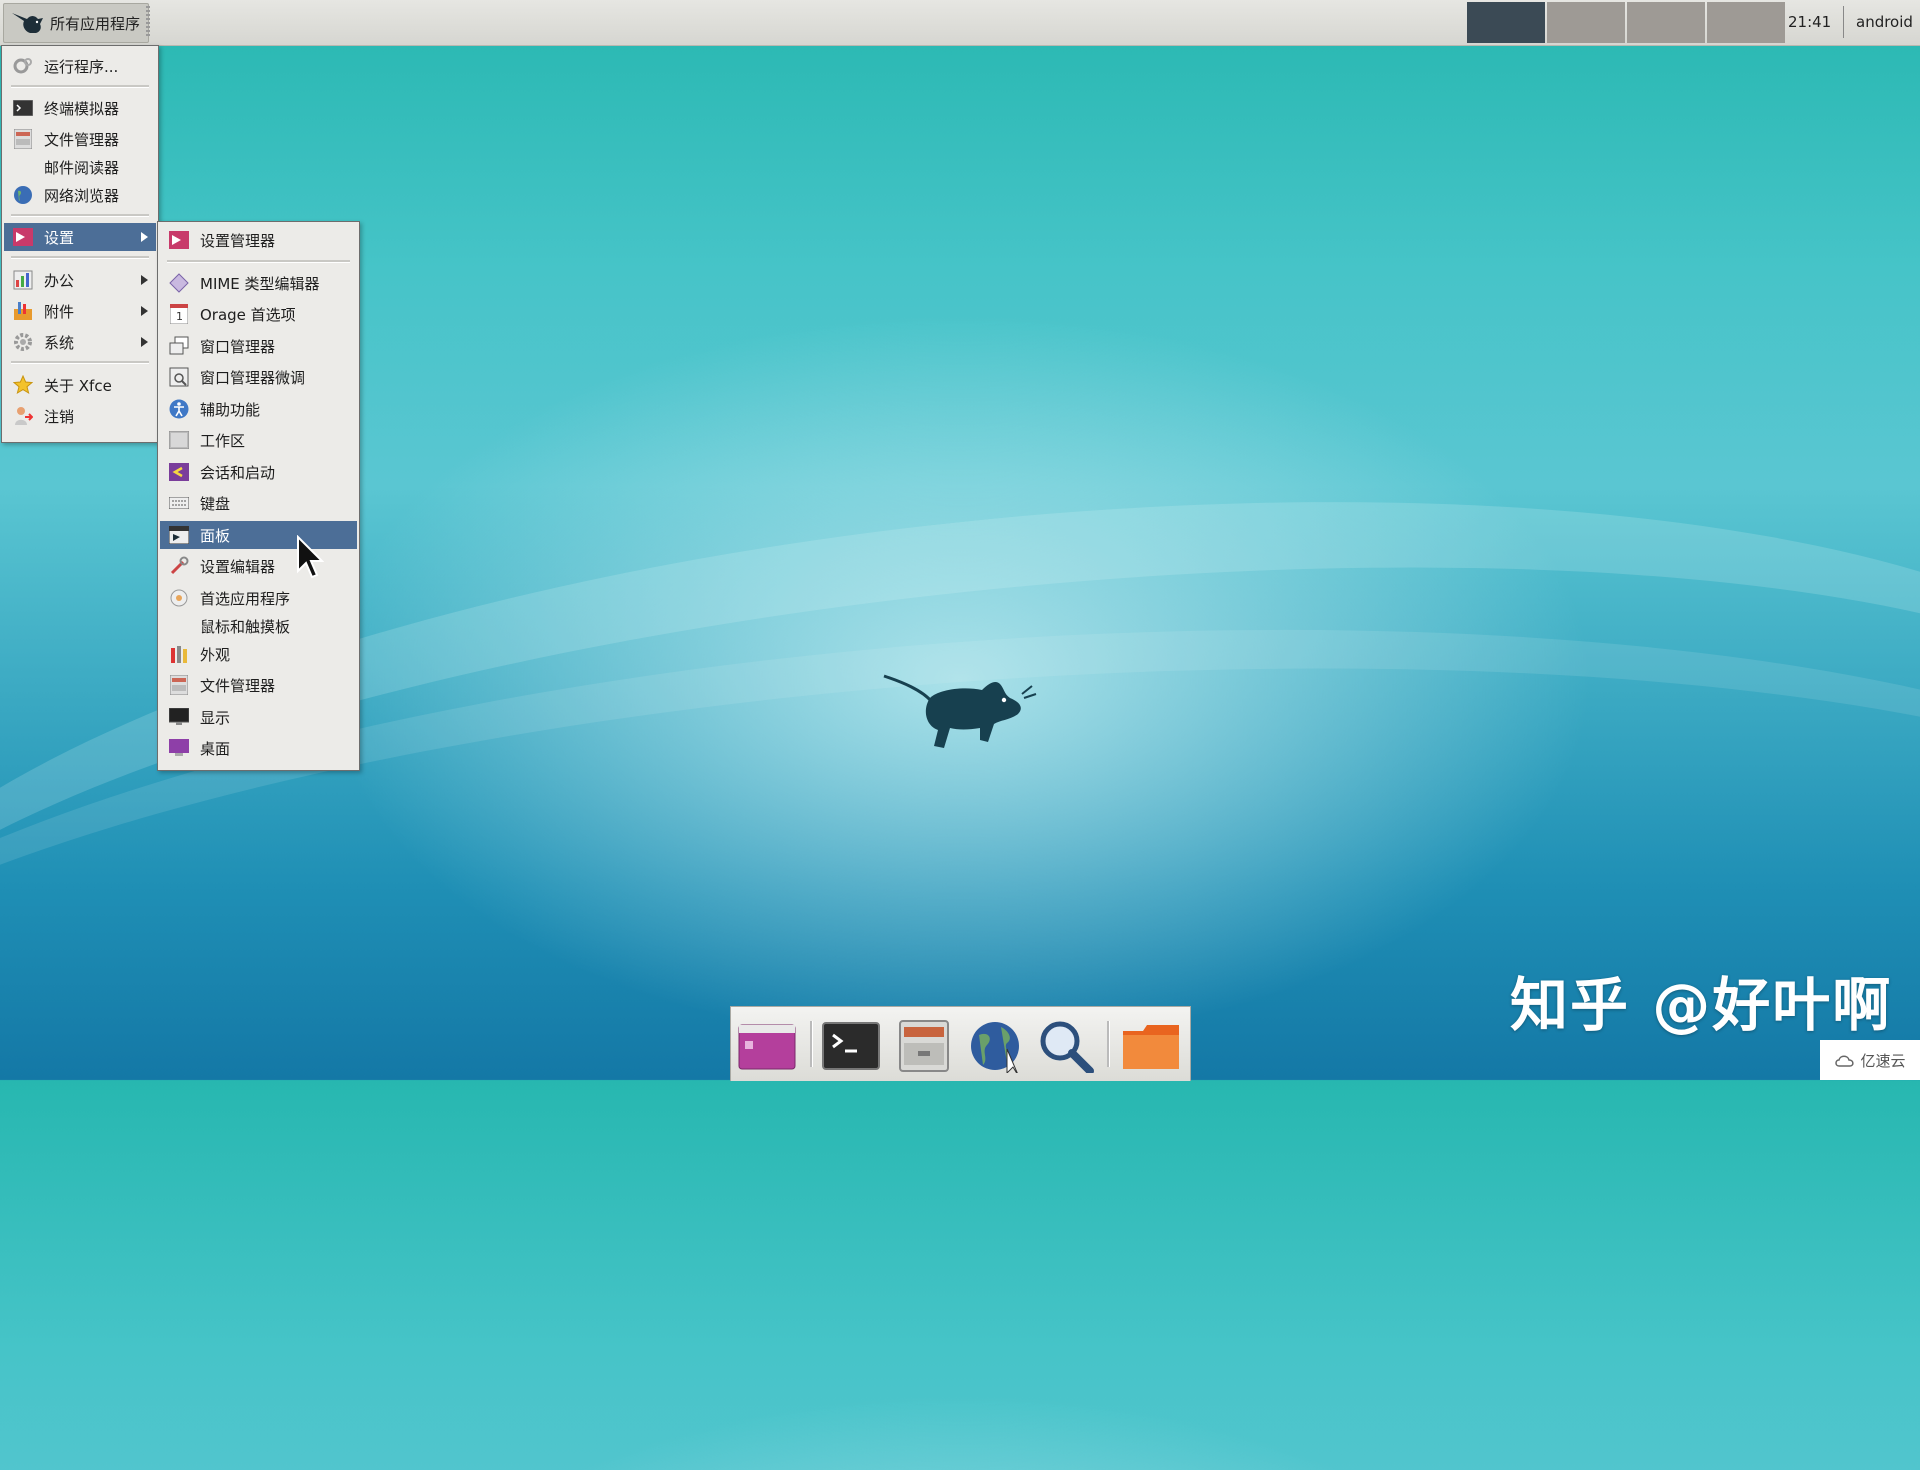 This screenshot has width=1920, height=1470. What do you see at coordinates (1066, 1046) in the screenshot?
I see `app-finder-icon` at bounding box center [1066, 1046].